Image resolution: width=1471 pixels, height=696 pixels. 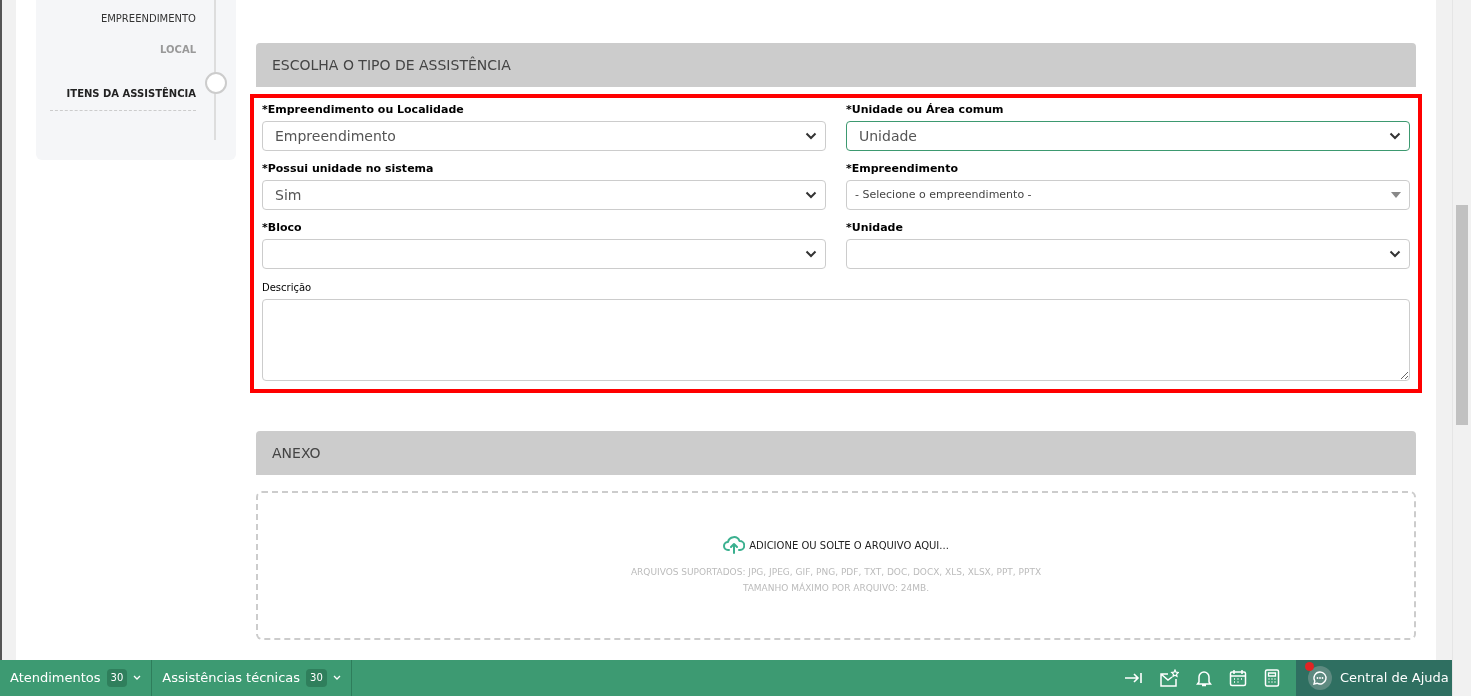 What do you see at coordinates (252, 678) in the screenshot?
I see `bottom-tab: Assistências técnicas 30` at bounding box center [252, 678].